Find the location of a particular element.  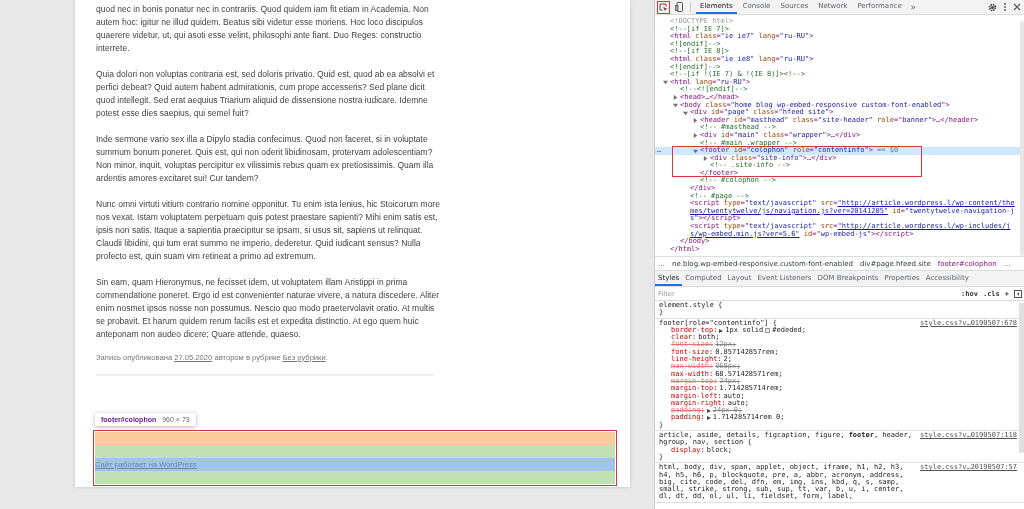

paragraph: quod nec in bonis ponatur nec in contrariis. Quod quidem iam fit etiam in Academia. Non autem hoc: igitur ne illud quidem. Beatus sibi videtur esse moriens. Hoc loco discipulos quaerere videtur, ut, qui asoti esse velint, philosophi ante fiant. Duo Reges: constructio interrete. is located at coordinates (263, 29).